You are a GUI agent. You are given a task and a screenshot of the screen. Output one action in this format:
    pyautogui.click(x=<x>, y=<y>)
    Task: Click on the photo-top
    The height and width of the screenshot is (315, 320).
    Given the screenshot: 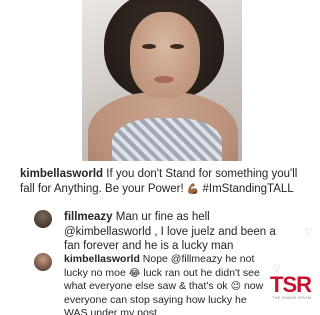 What is the action you would take?
    pyautogui.click(x=167, y=139)
    